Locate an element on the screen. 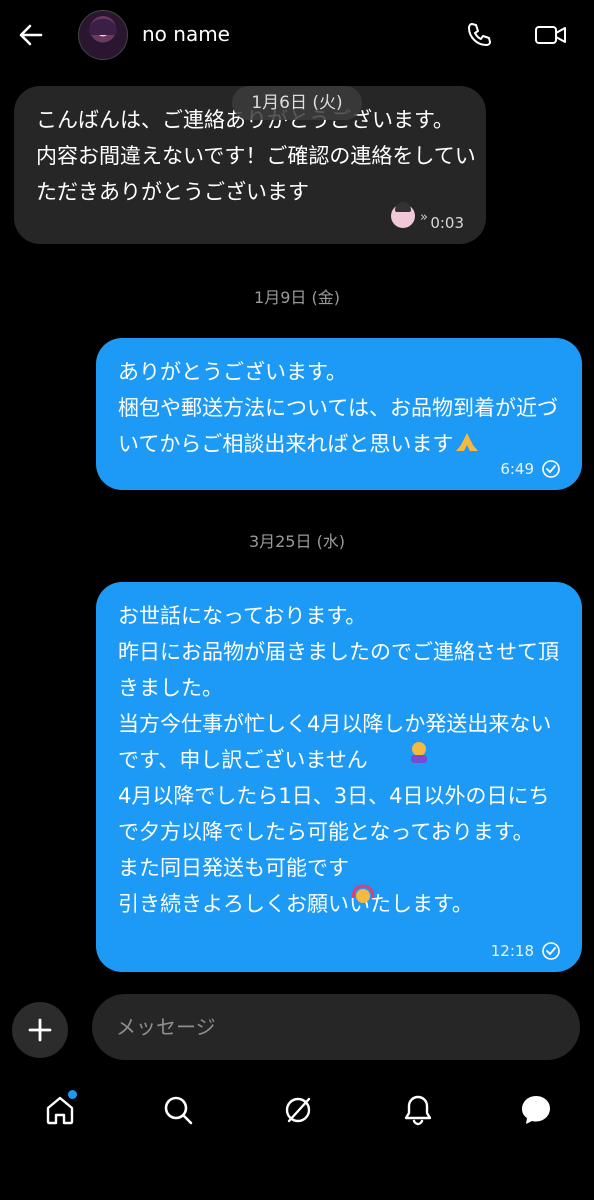  read-indicator-icon: » is located at coordinates (424, 217).